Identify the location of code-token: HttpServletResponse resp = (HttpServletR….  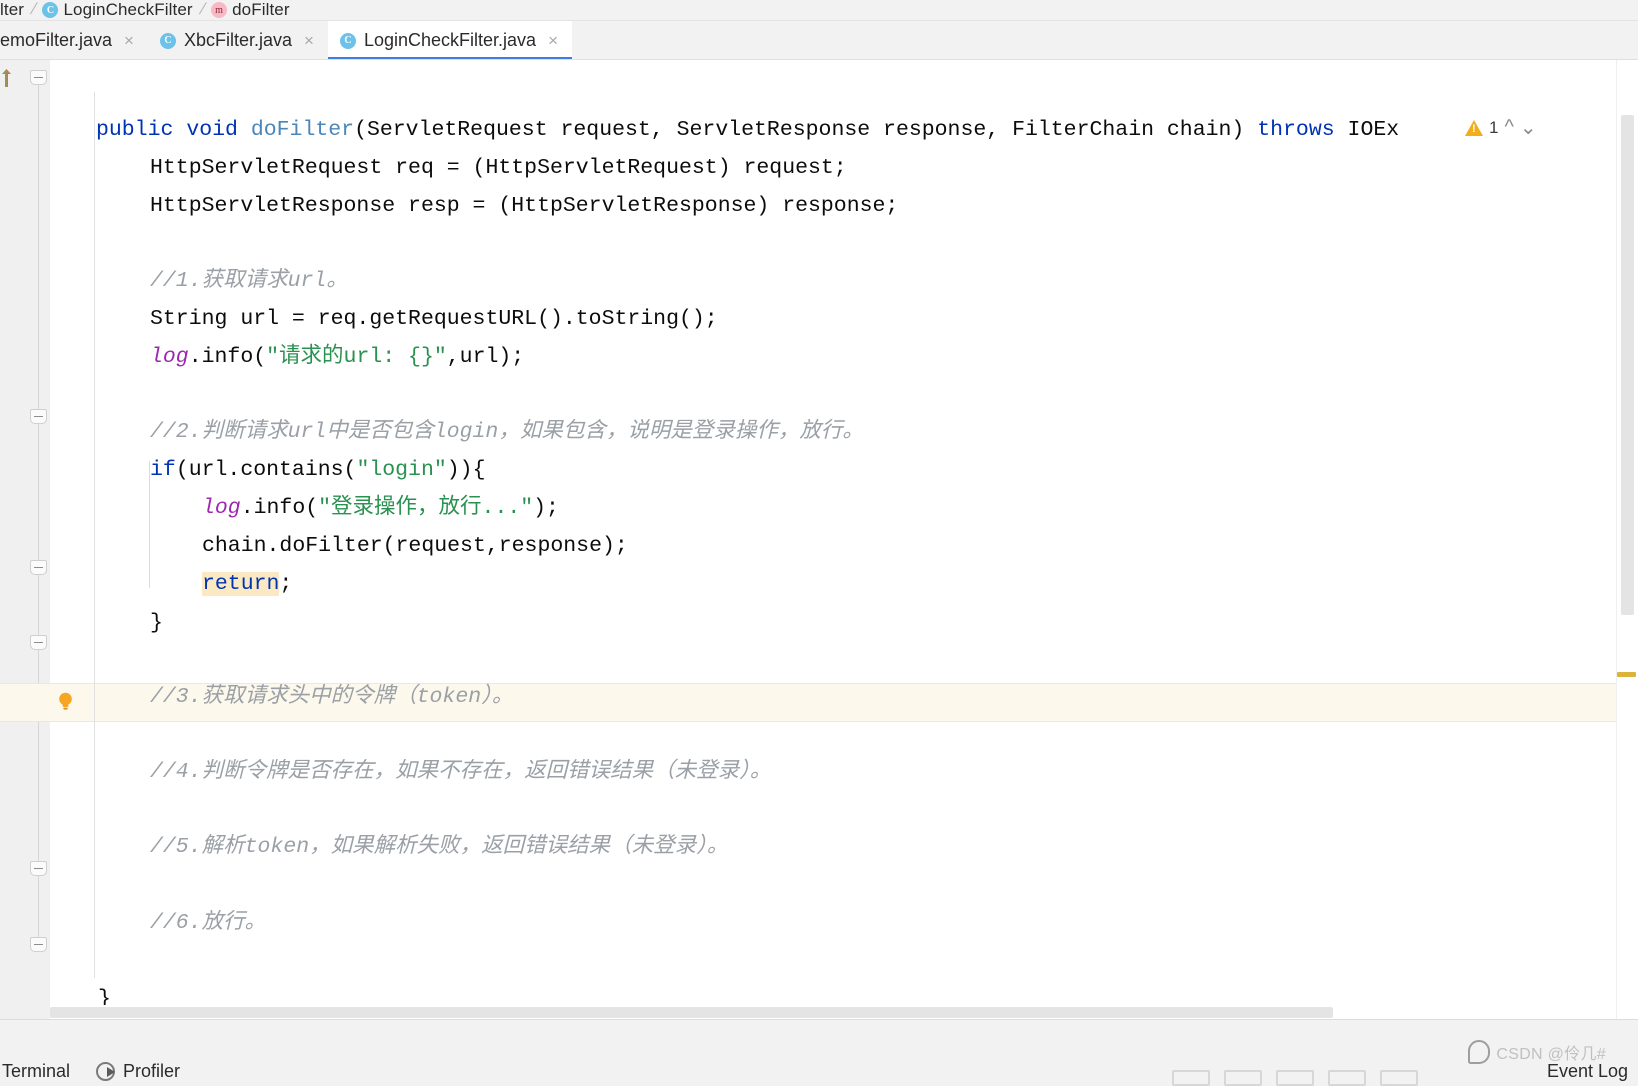
(524, 206).